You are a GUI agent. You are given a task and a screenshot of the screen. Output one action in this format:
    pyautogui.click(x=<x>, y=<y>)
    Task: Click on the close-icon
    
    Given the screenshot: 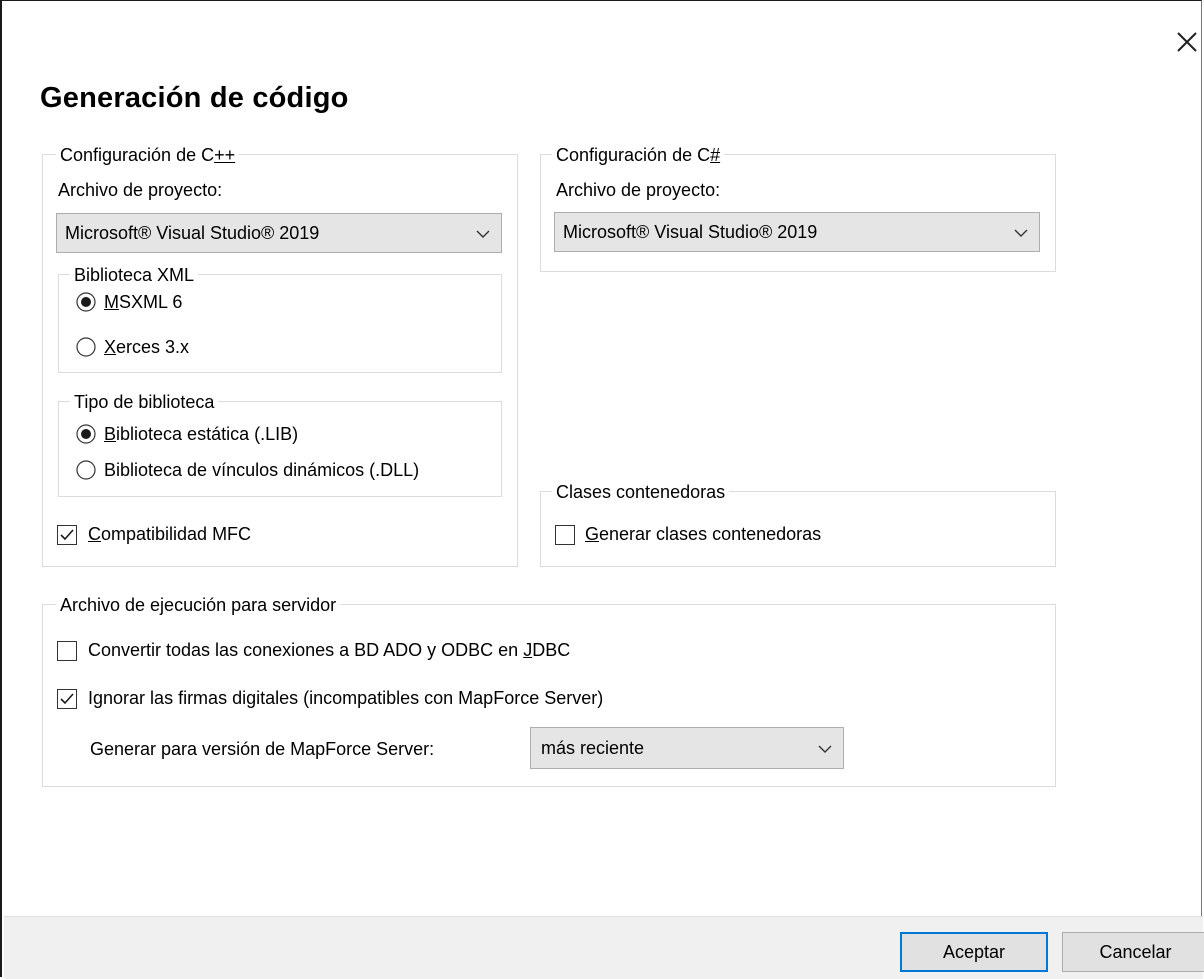 What is the action you would take?
    pyautogui.click(x=1187, y=42)
    